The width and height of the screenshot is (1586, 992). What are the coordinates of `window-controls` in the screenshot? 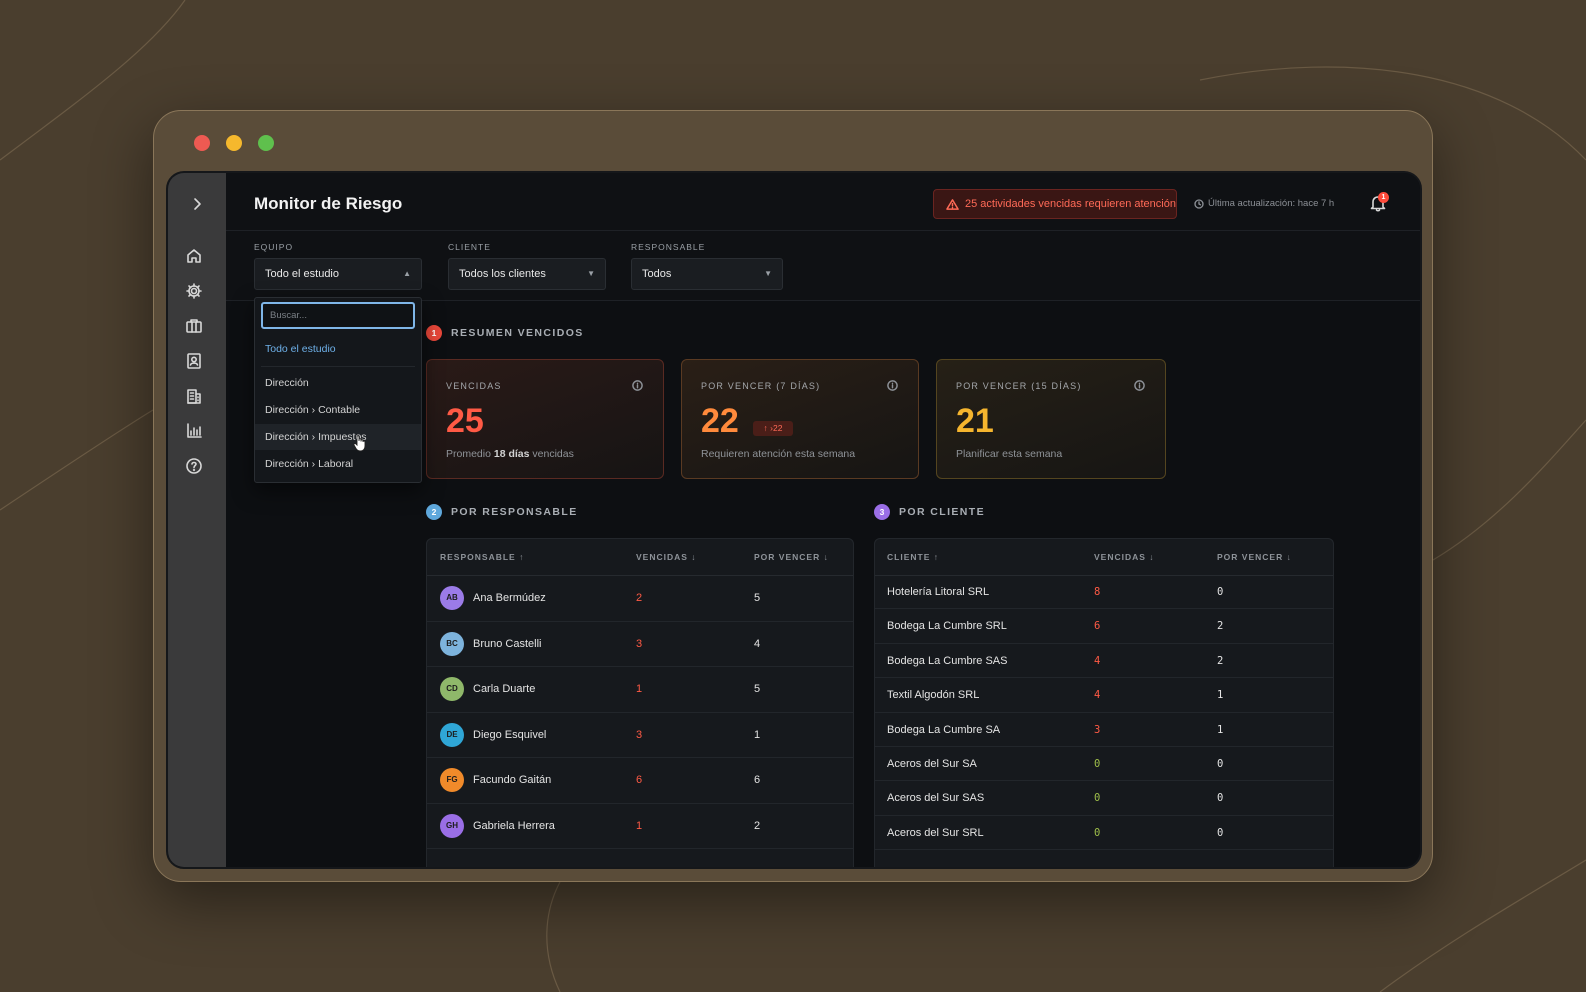 It's located at (234, 143).